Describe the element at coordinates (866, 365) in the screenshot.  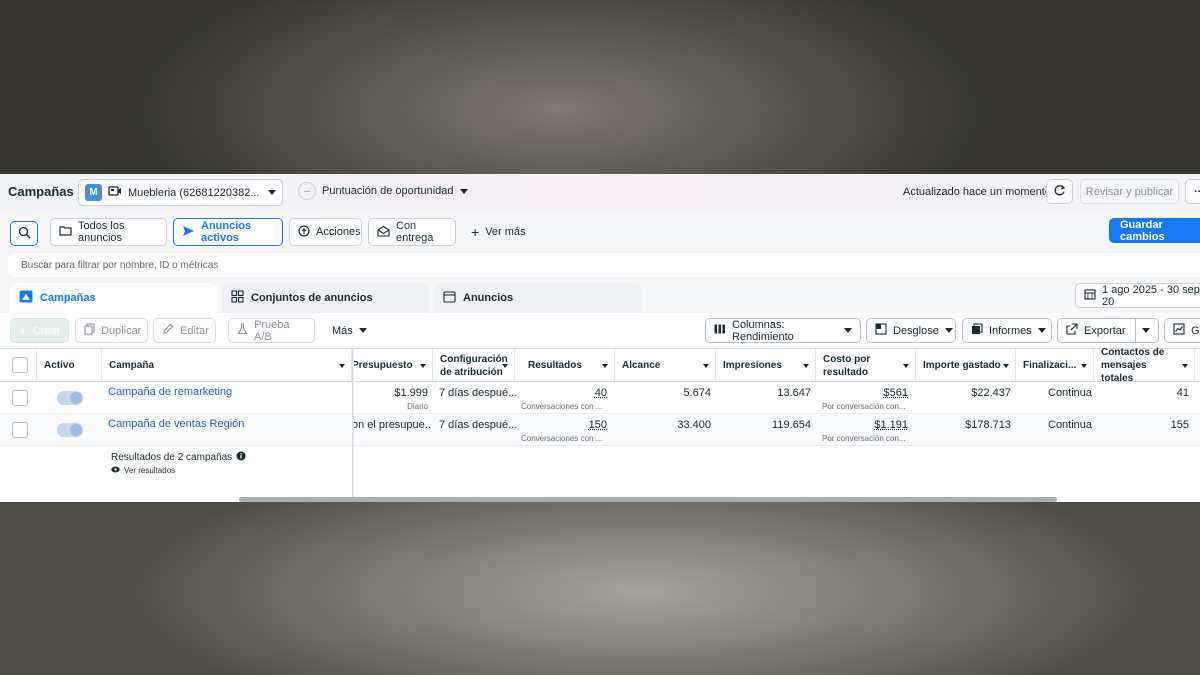
I see `header-cost-per-result: Costo por resultado` at that location.